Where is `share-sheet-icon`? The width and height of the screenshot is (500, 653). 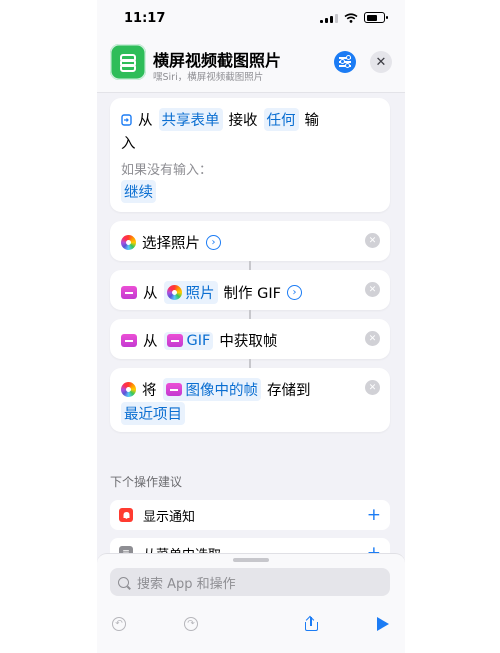
share-sheet-icon is located at coordinates (126, 119).